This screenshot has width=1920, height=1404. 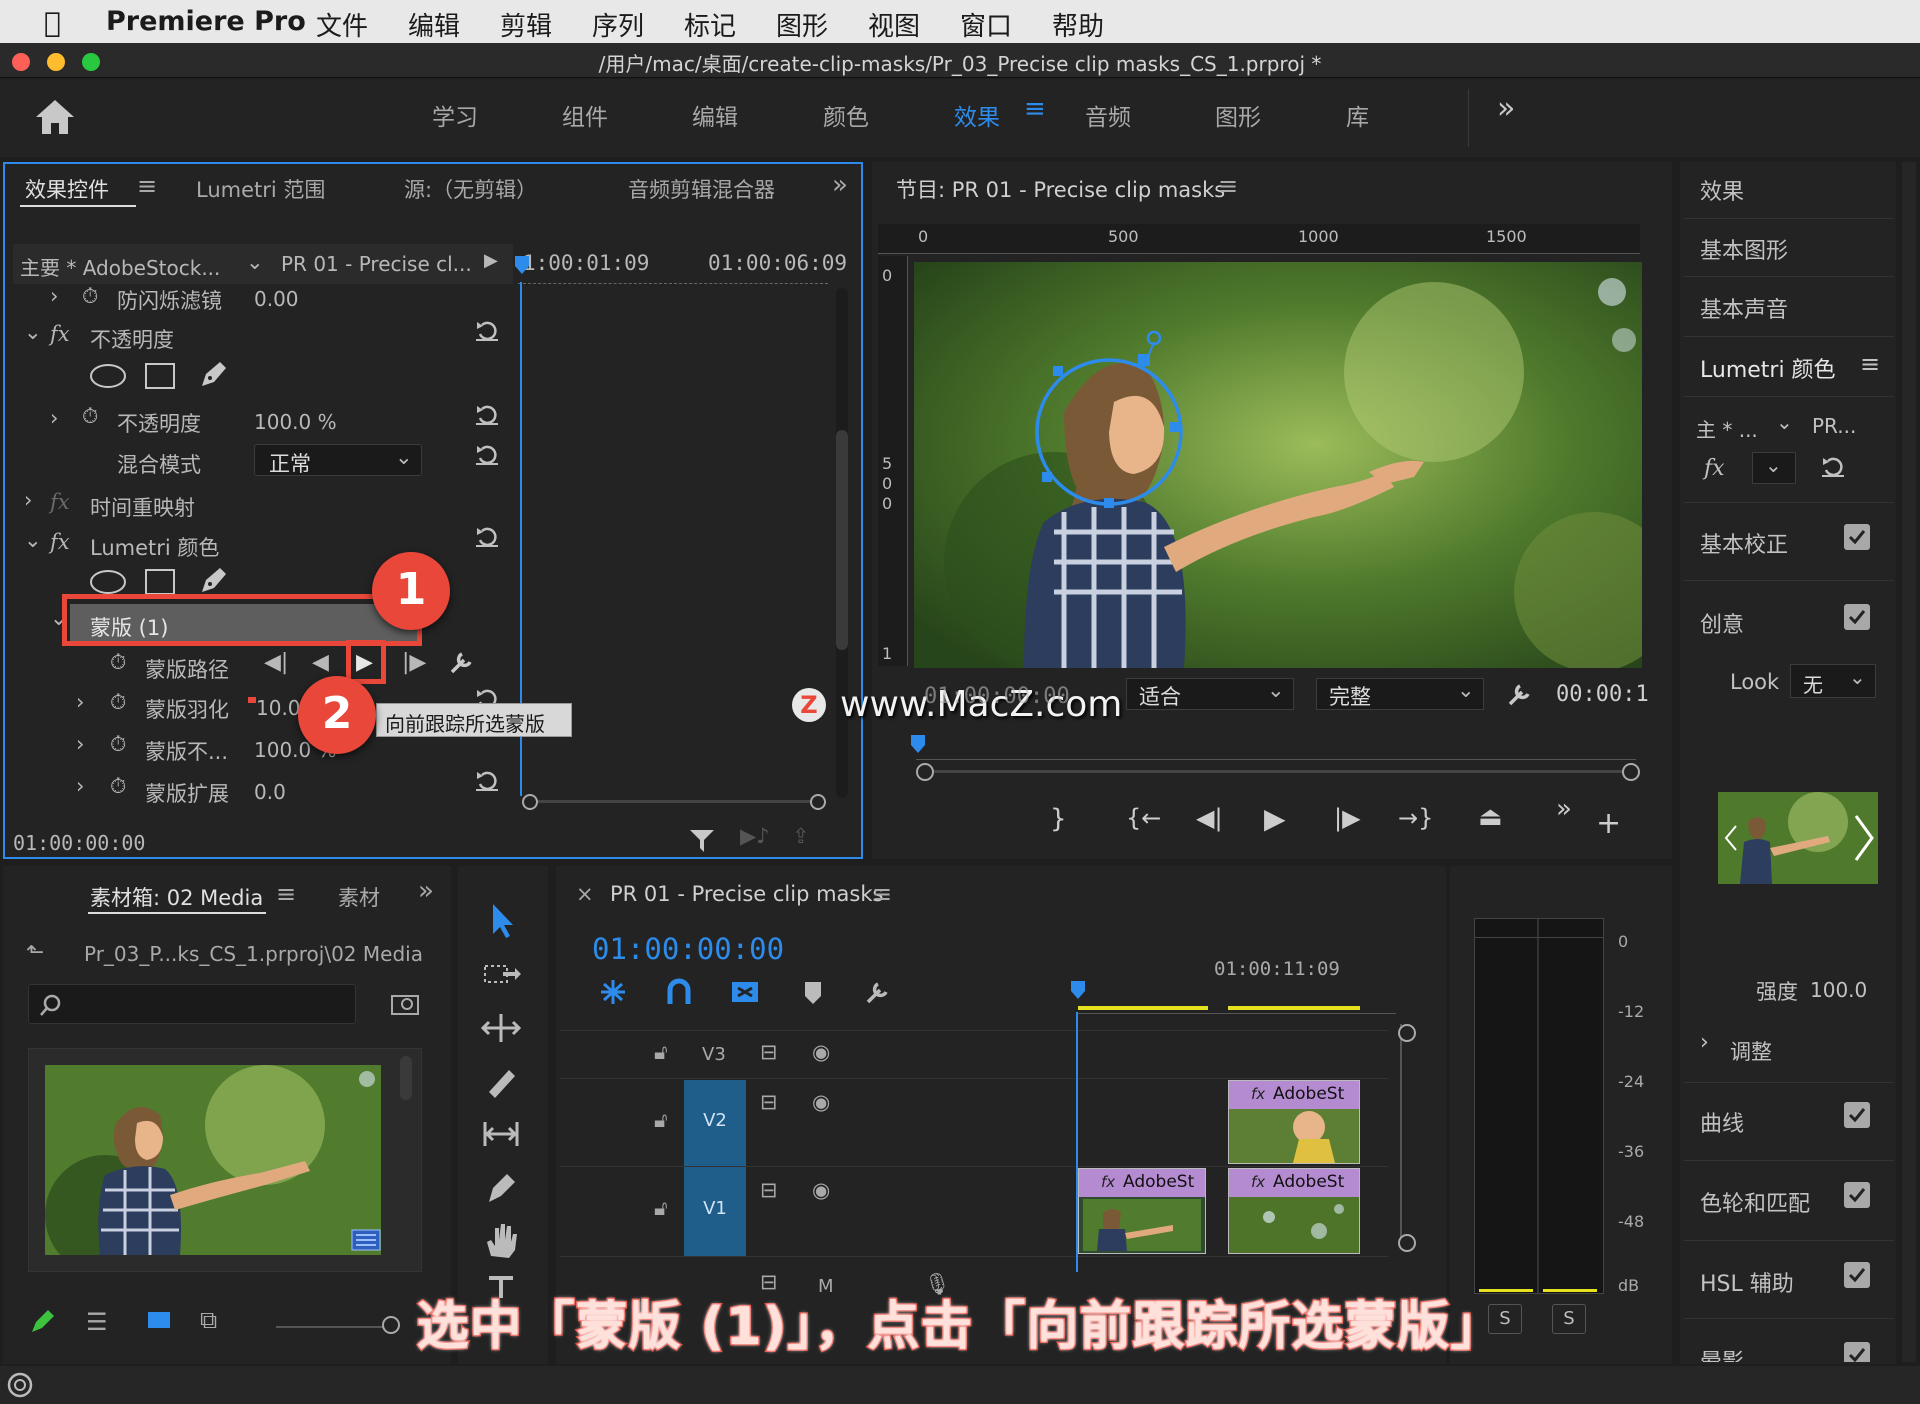 I want to click on intensity-value: 100.0, so click(x=1838, y=990).